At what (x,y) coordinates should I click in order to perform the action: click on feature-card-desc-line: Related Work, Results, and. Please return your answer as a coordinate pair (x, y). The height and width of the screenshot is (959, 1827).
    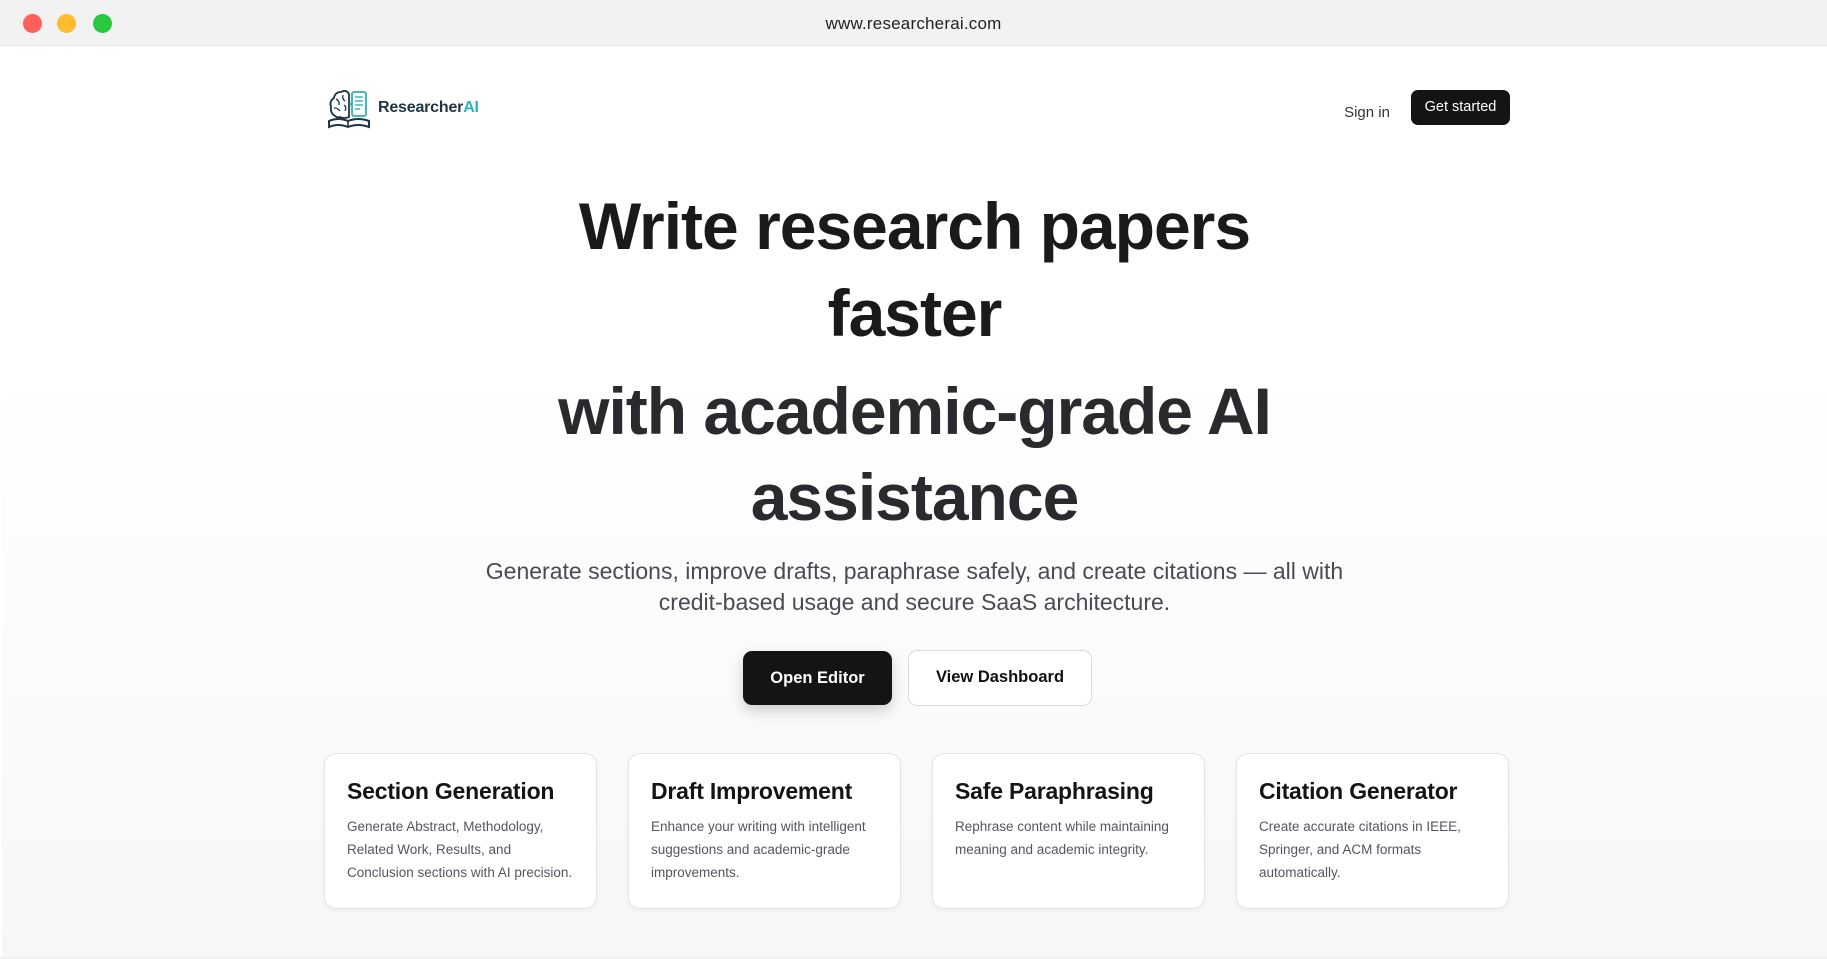
    Looking at the image, I should click on (429, 849).